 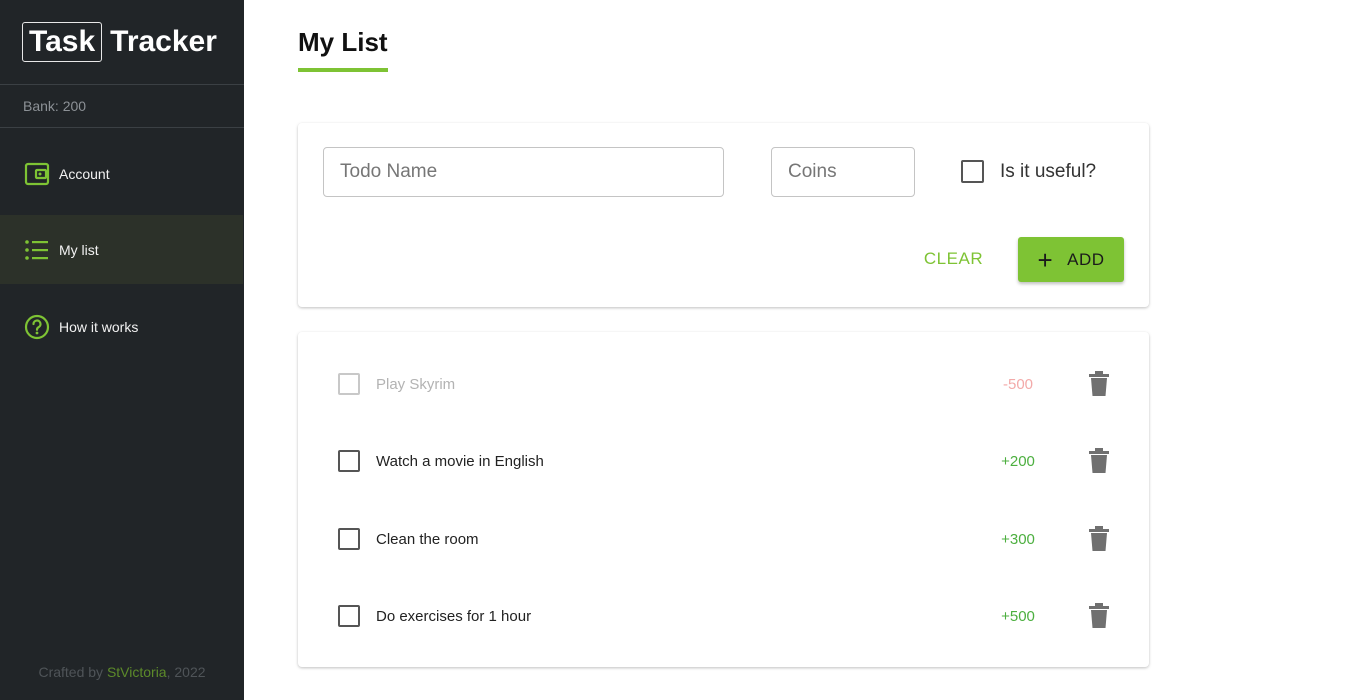 What do you see at coordinates (1048, 171) in the screenshot?
I see `useful-label: Is it useful?` at bounding box center [1048, 171].